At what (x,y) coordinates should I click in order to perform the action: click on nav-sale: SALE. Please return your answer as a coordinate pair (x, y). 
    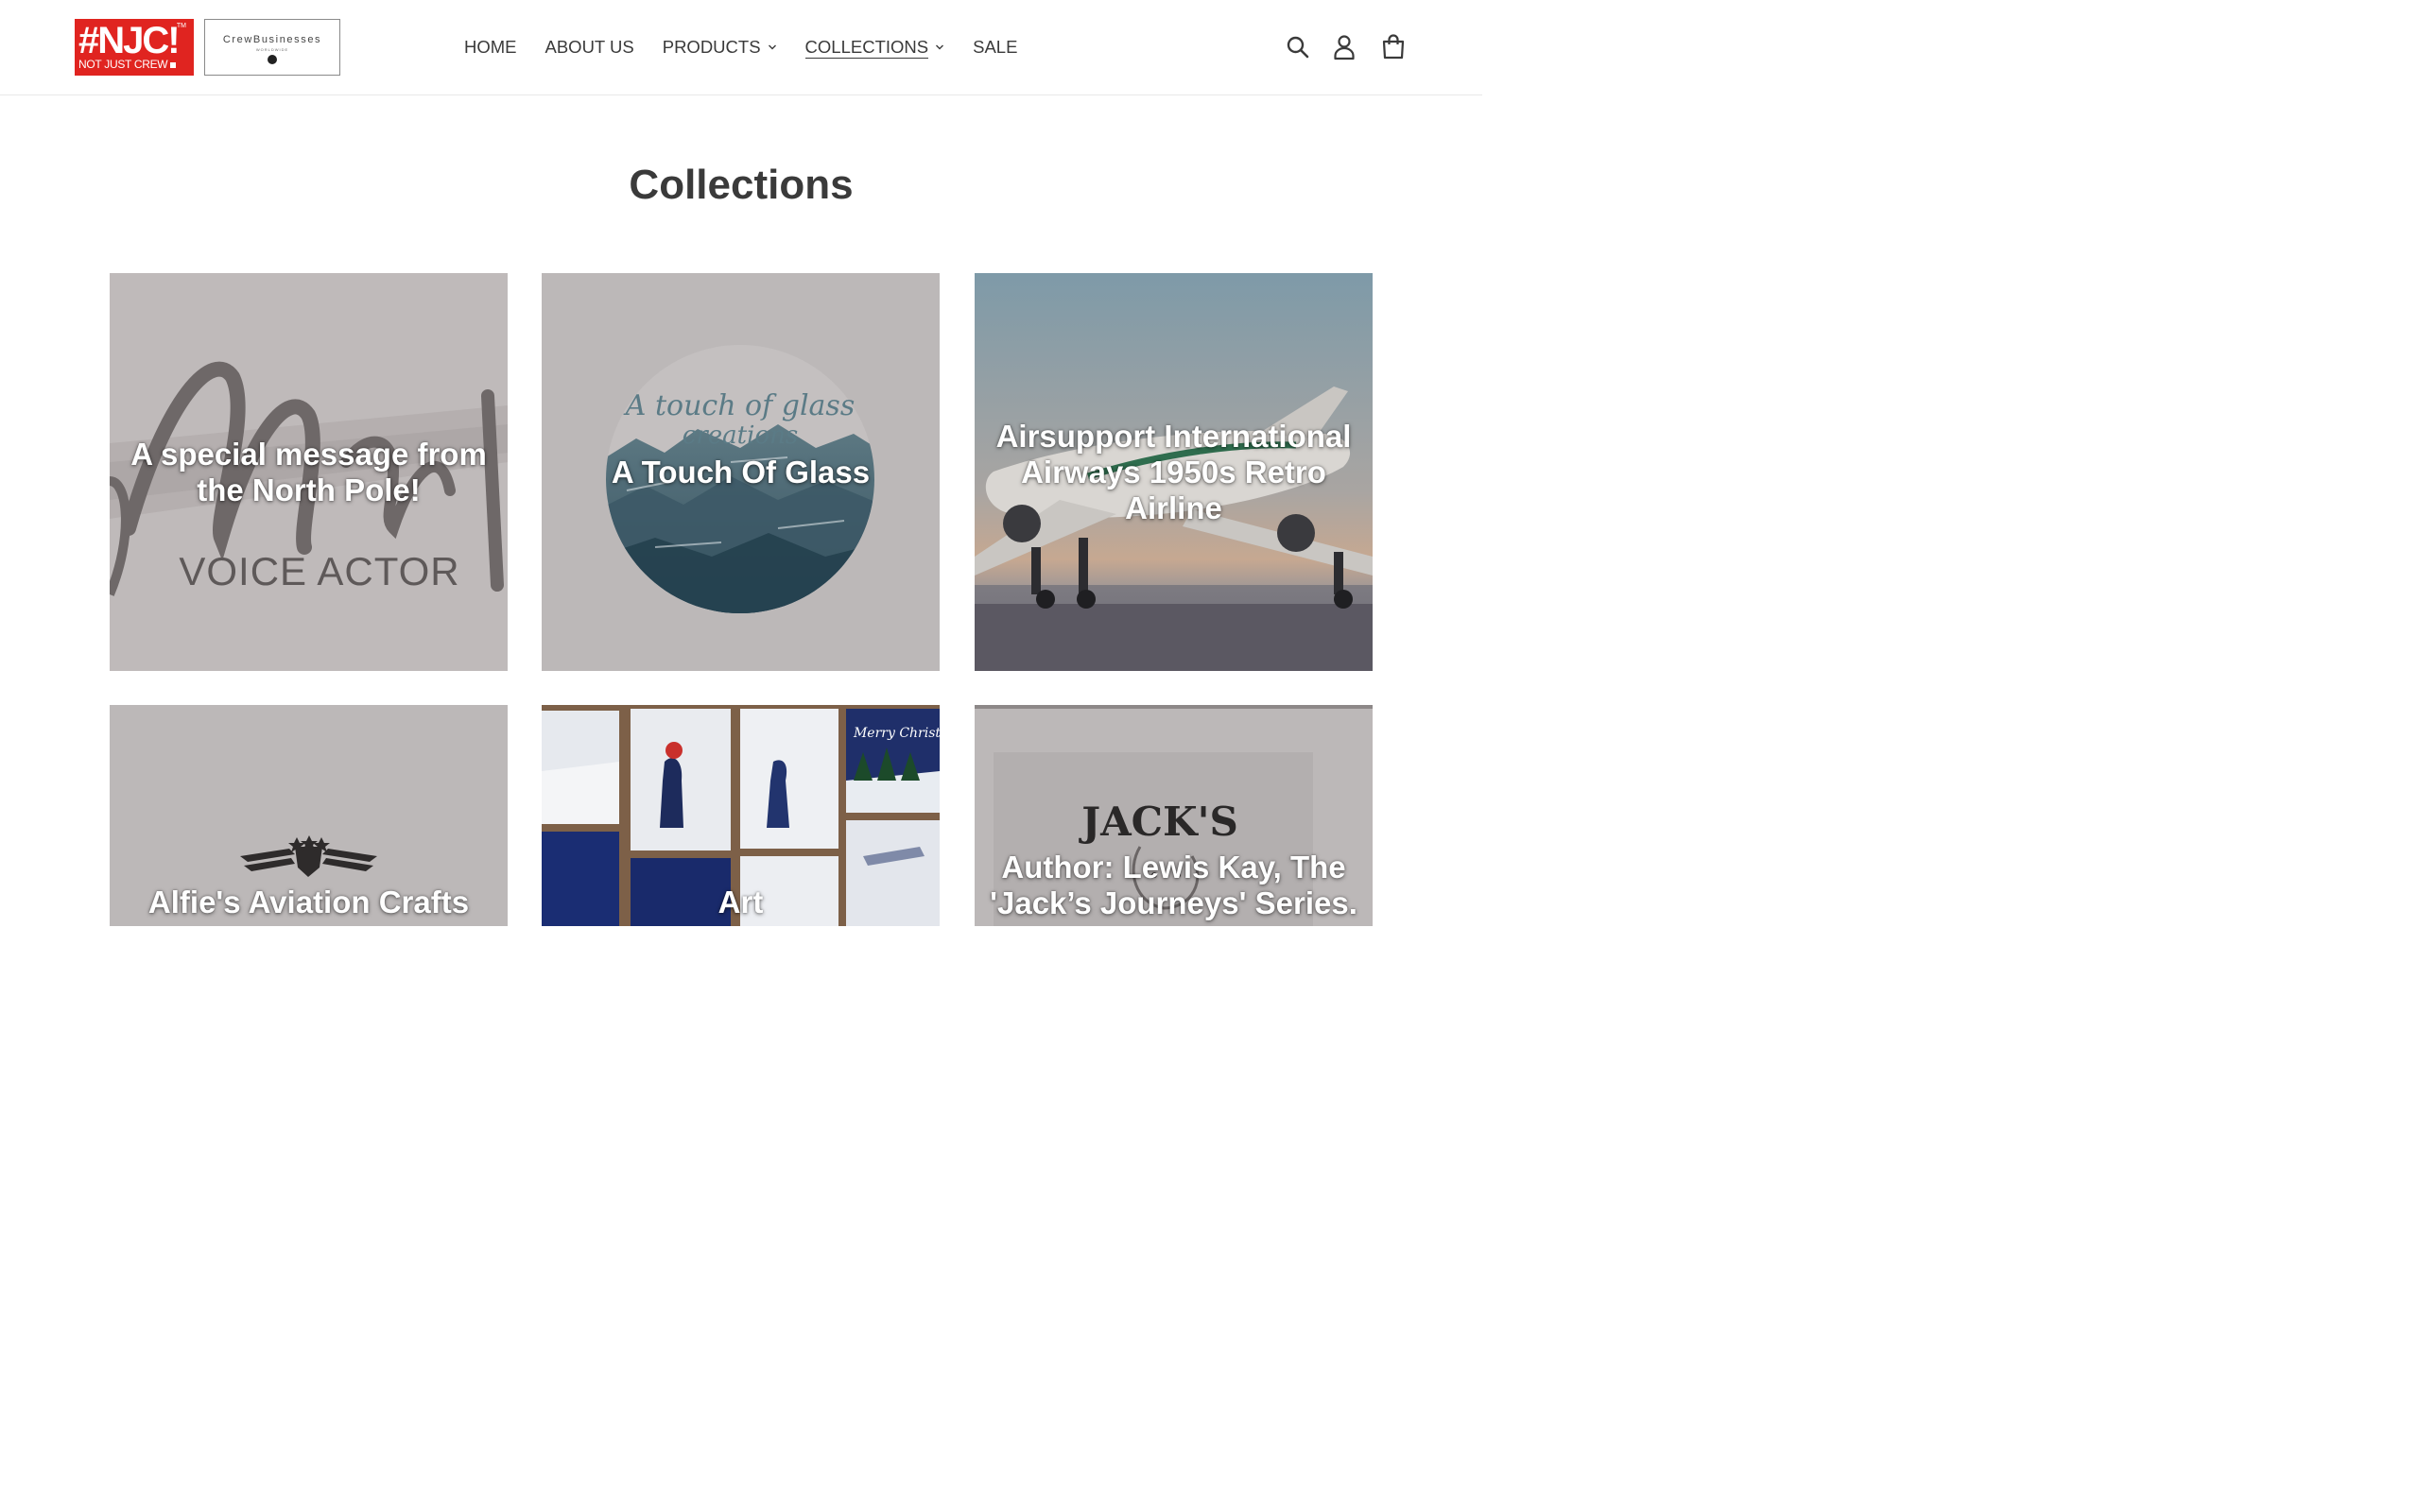
    Looking at the image, I should click on (995, 47).